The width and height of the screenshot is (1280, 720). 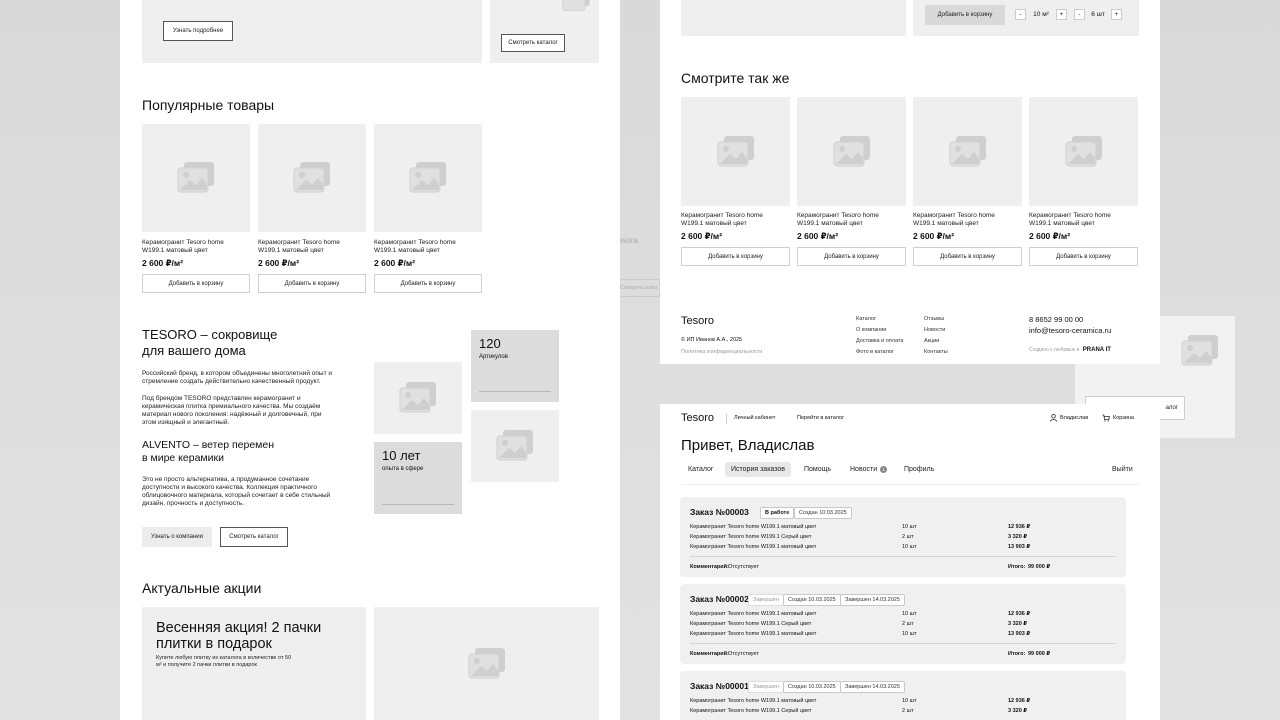 What do you see at coordinates (697, 321) in the screenshot?
I see `footer-logo: Tesoro` at bounding box center [697, 321].